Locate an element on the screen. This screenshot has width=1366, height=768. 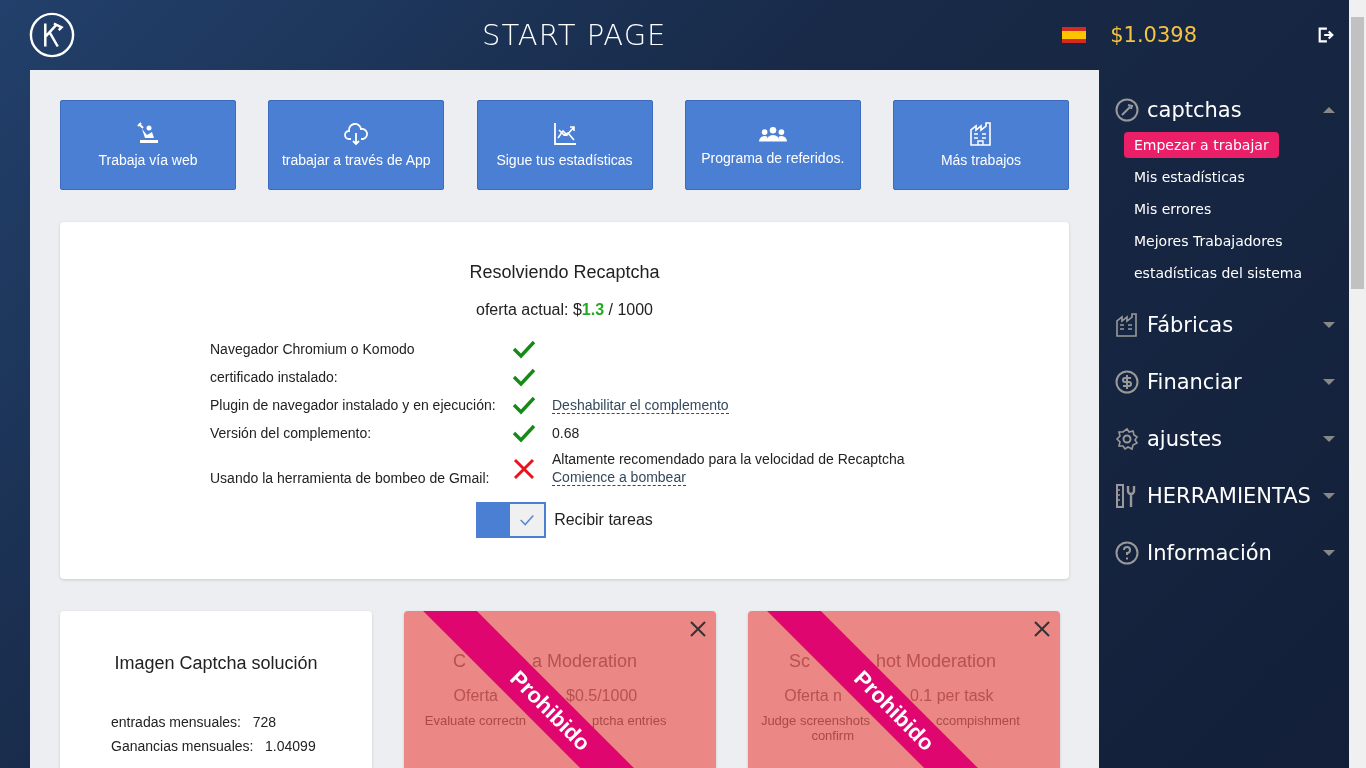
logo-icon is located at coordinates (52, 35).